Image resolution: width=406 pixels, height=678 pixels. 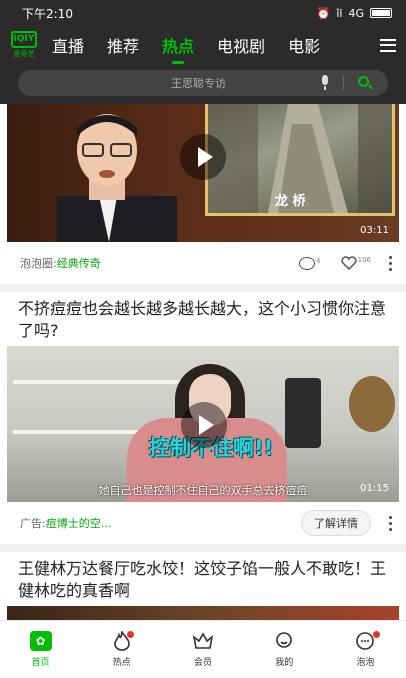 What do you see at coordinates (203, 13) in the screenshot?
I see `status-bar: 下午2:10 ⏰ ǐl 4G` at bounding box center [203, 13].